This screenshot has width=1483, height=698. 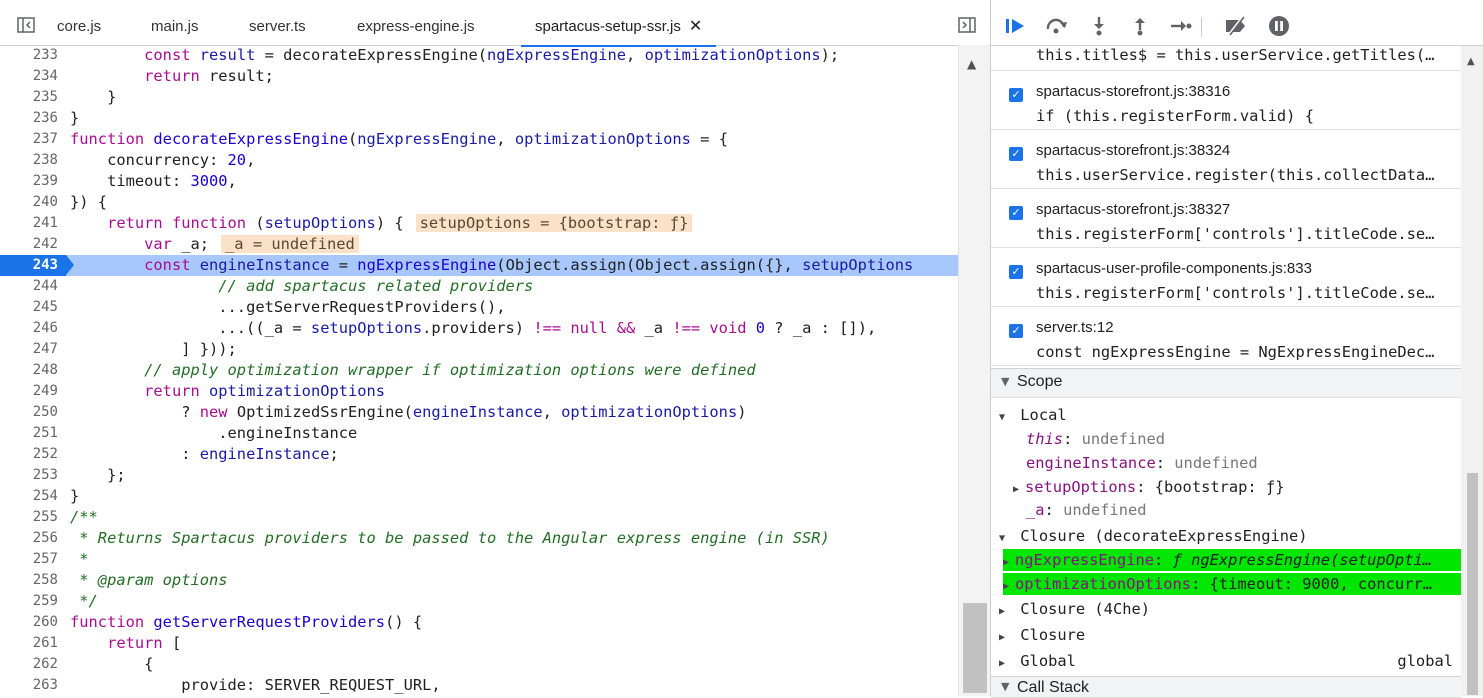 I want to click on step-out-icon, so click(x=1140, y=26).